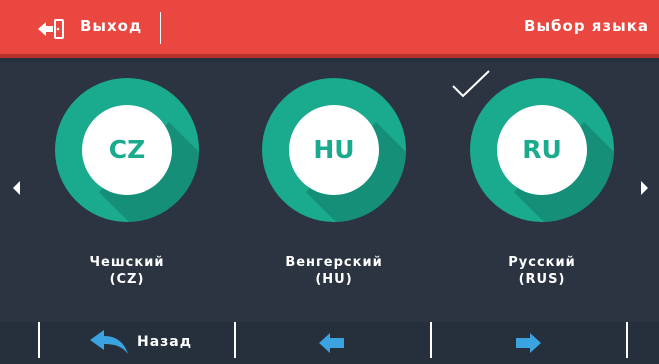 This screenshot has width=659, height=364. Describe the element at coordinates (17, 188) in the screenshot. I see `scroll-left-arrow` at that location.